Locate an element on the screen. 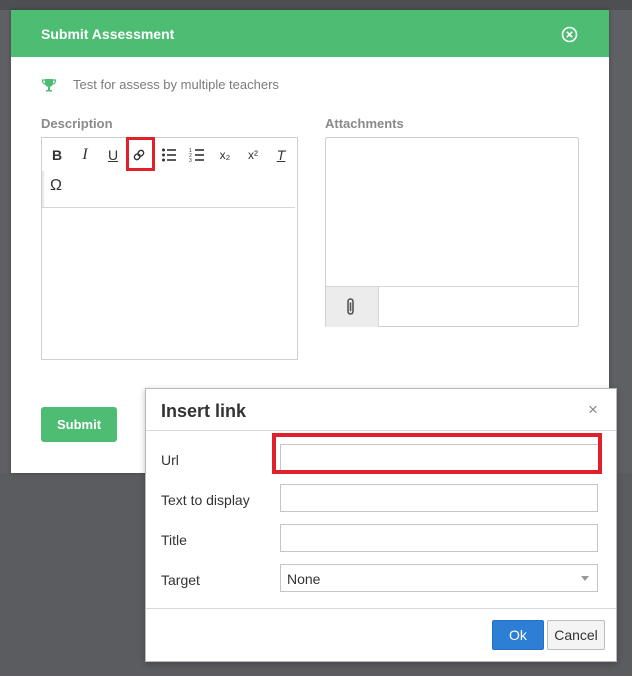 This screenshot has width=632, height=676. ok-button: Ok is located at coordinates (518, 635).